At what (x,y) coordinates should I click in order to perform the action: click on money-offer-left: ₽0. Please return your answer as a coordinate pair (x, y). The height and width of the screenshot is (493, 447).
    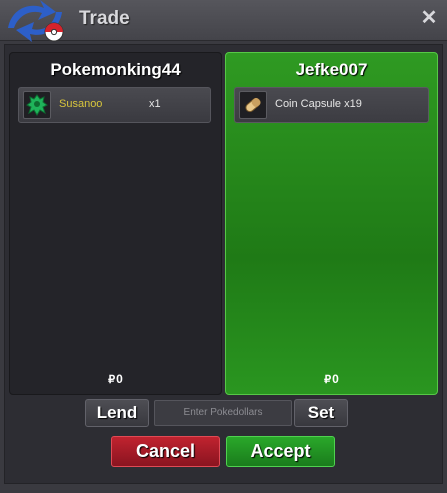
    Looking at the image, I should click on (115, 379).